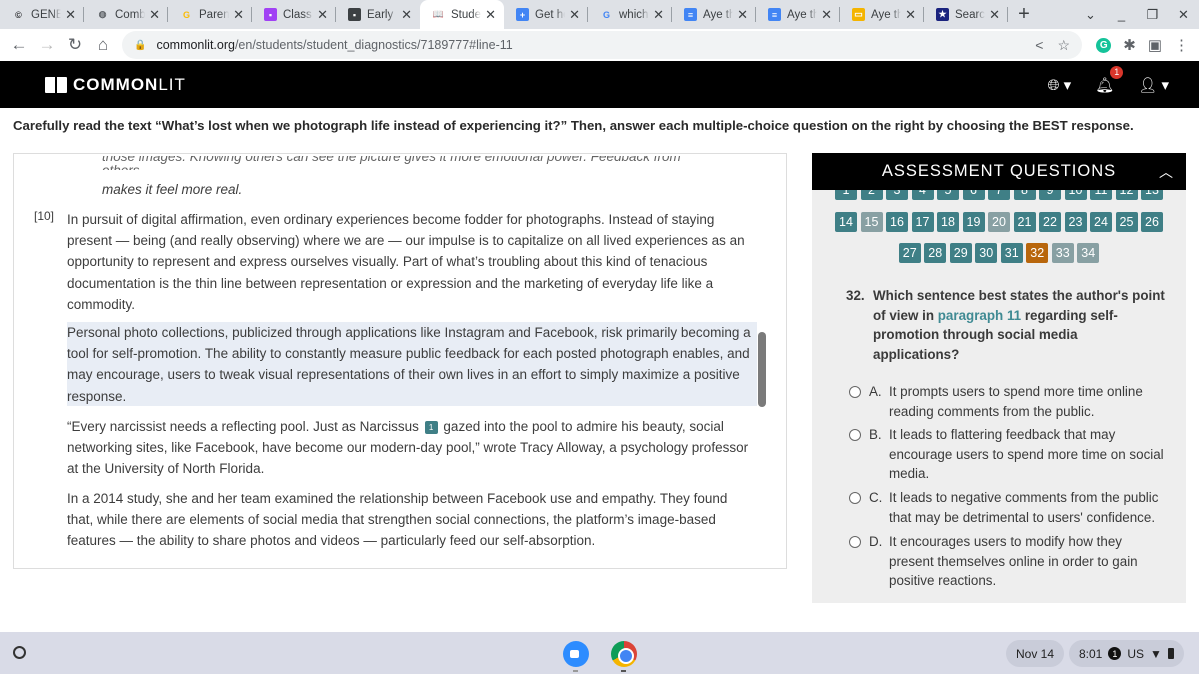  I want to click on browser-tab: ▪ Class ✕, so click(294, 14).